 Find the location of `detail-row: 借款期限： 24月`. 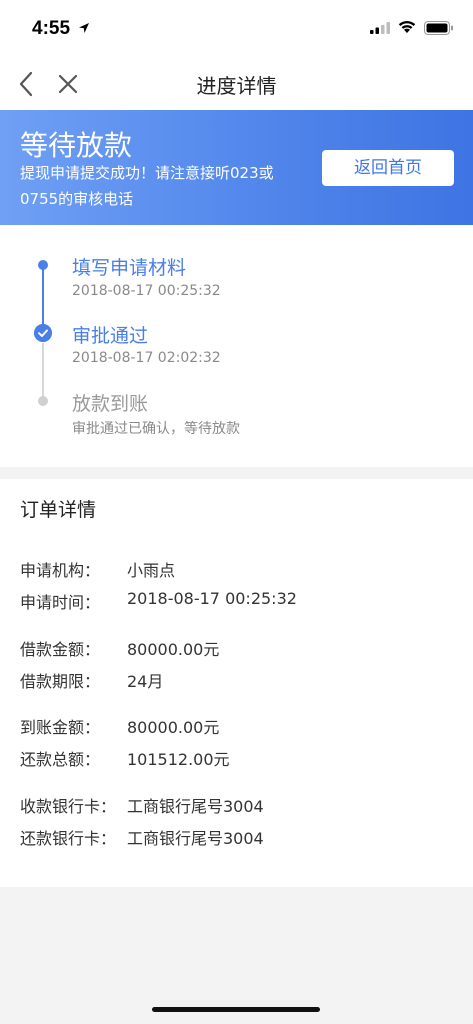

detail-row: 借款期限： 24月 is located at coordinates (91, 680).